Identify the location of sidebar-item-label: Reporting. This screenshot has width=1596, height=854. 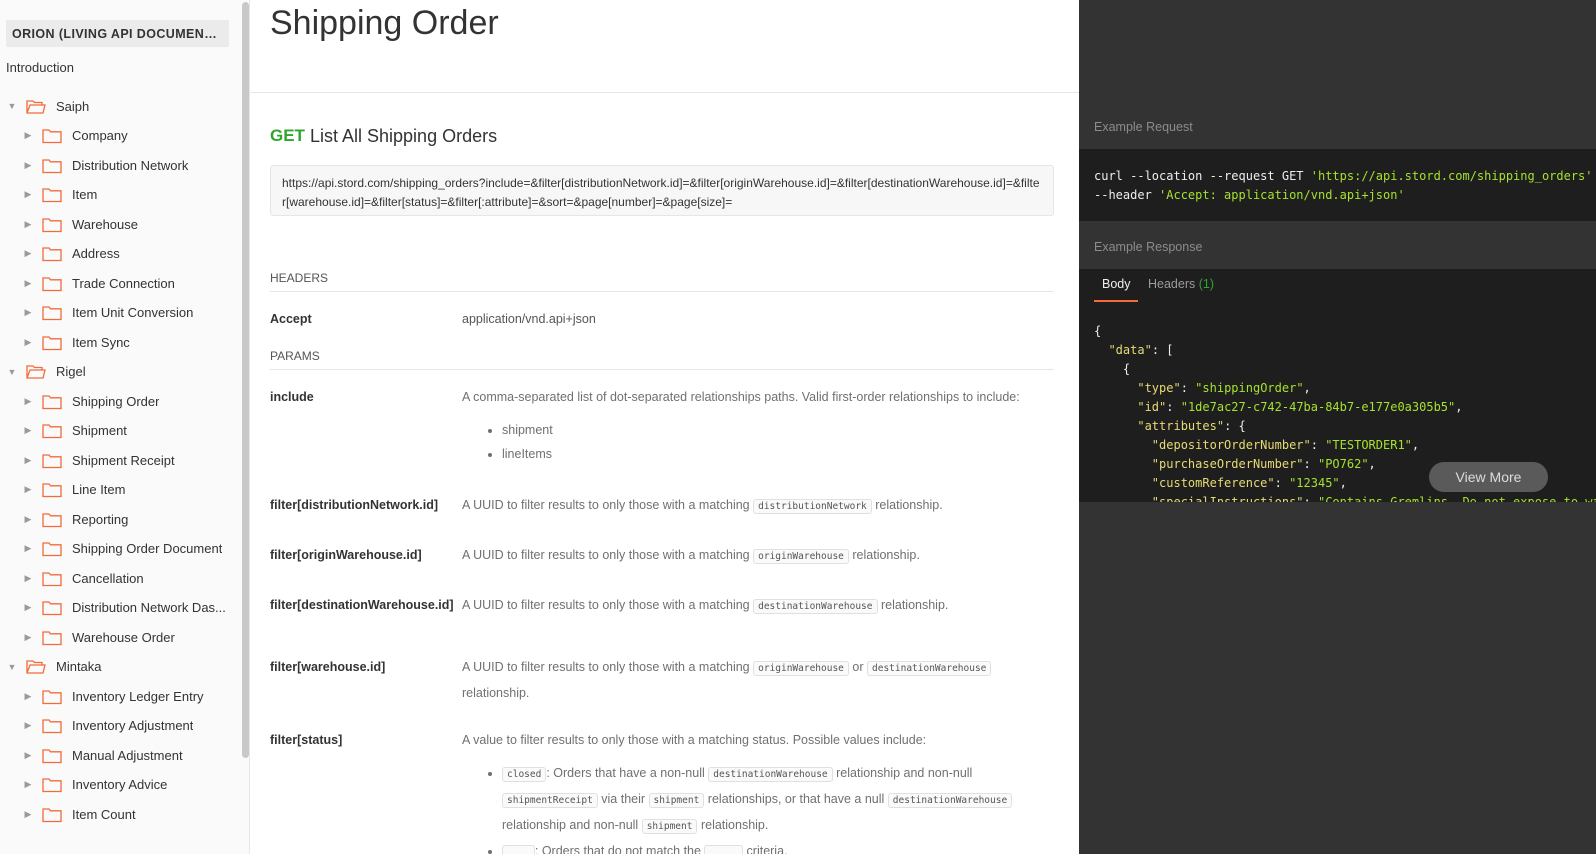
(100, 519).